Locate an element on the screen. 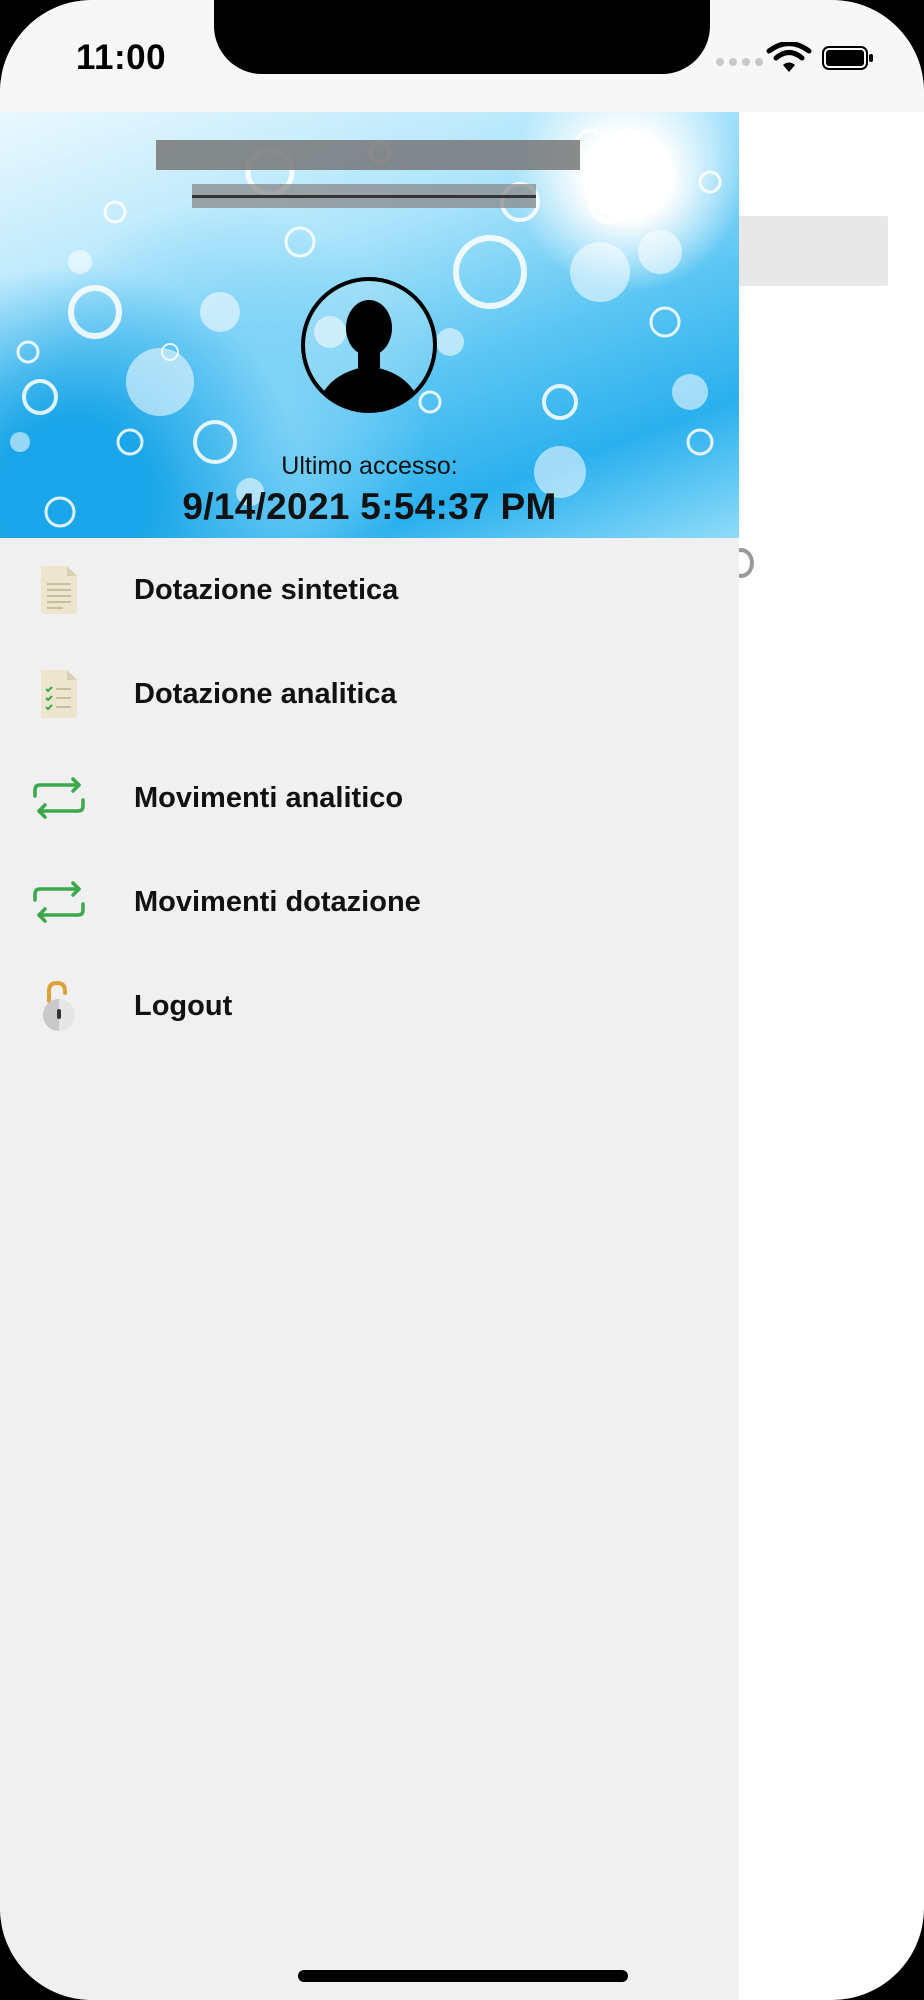 This screenshot has width=924, height=2000. menu-item-label: Logout is located at coordinates (183, 1005).